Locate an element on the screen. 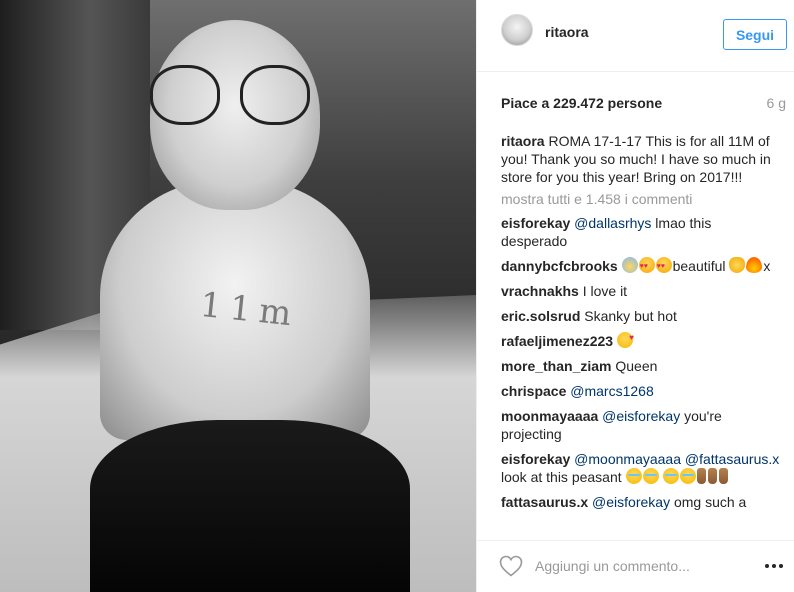  list-item: vrachnakhs I love it is located at coordinates (641, 291).